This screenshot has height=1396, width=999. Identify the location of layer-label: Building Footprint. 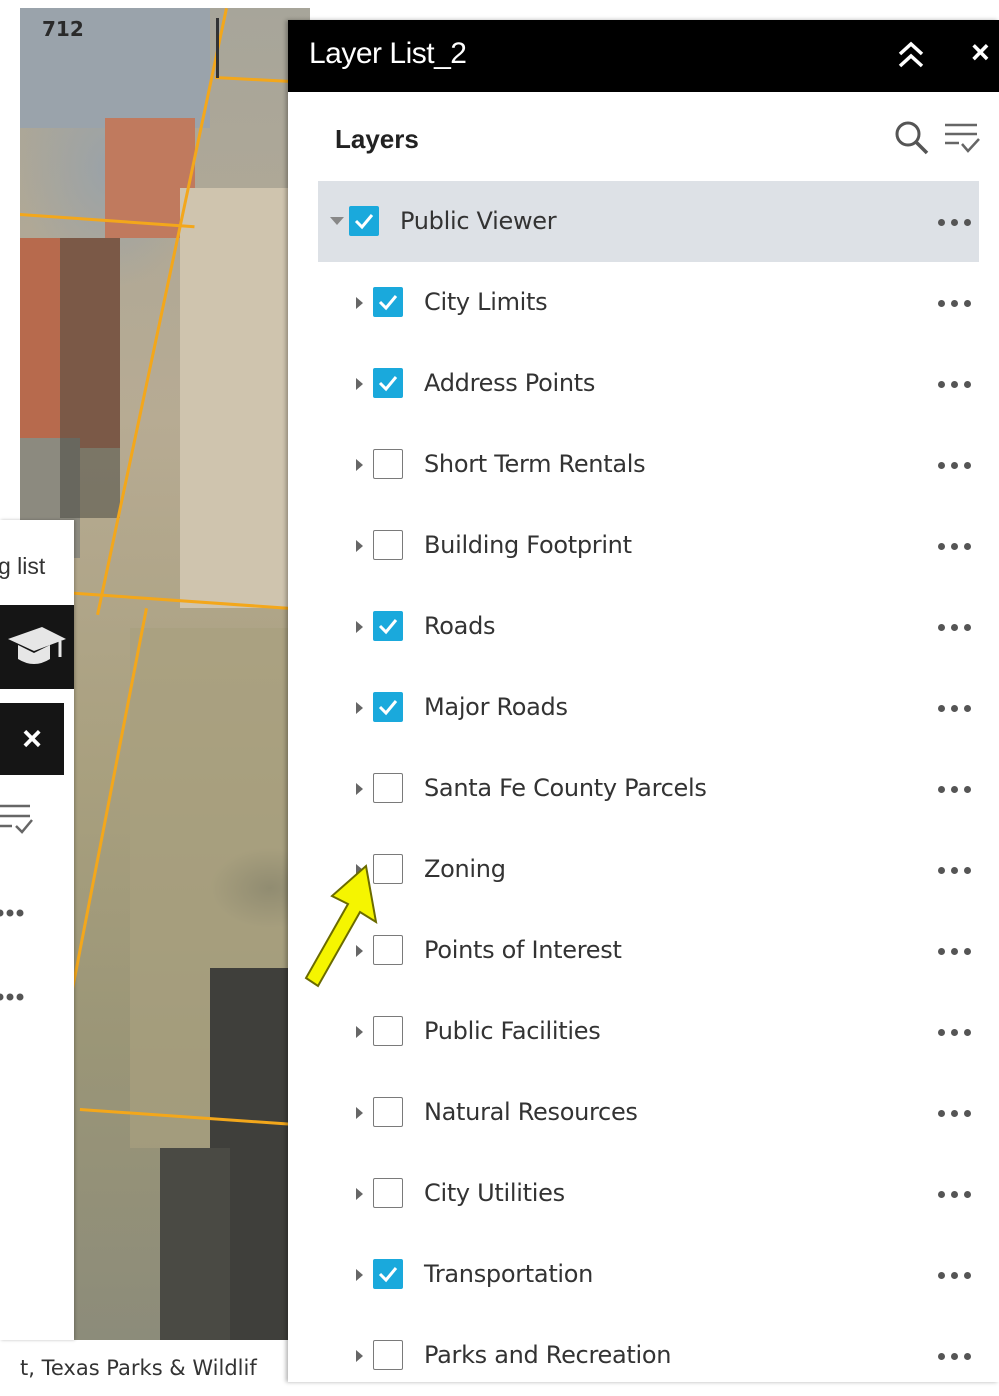
(528, 545).